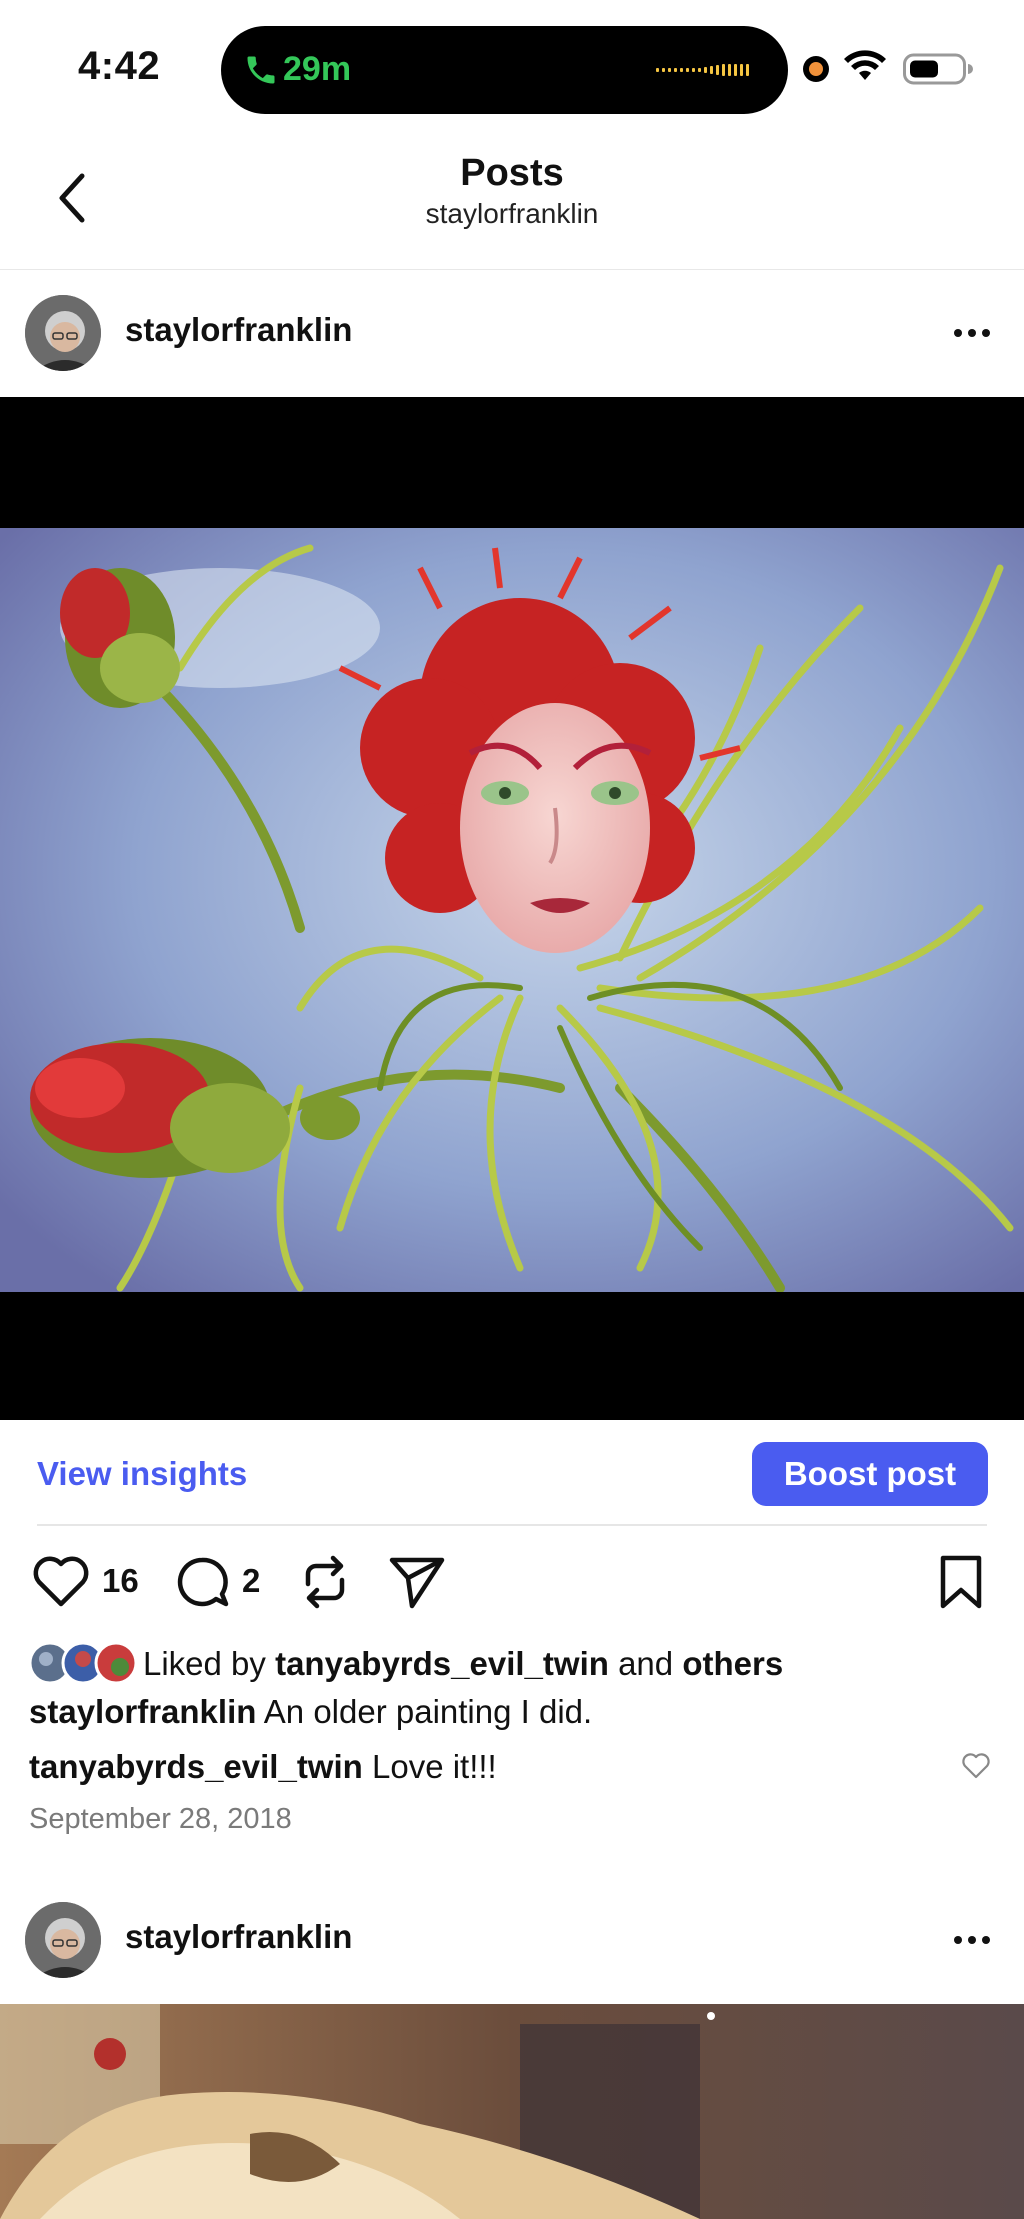  I want to click on post-caption: staylorfranklin An older painting I did., so click(310, 1712).